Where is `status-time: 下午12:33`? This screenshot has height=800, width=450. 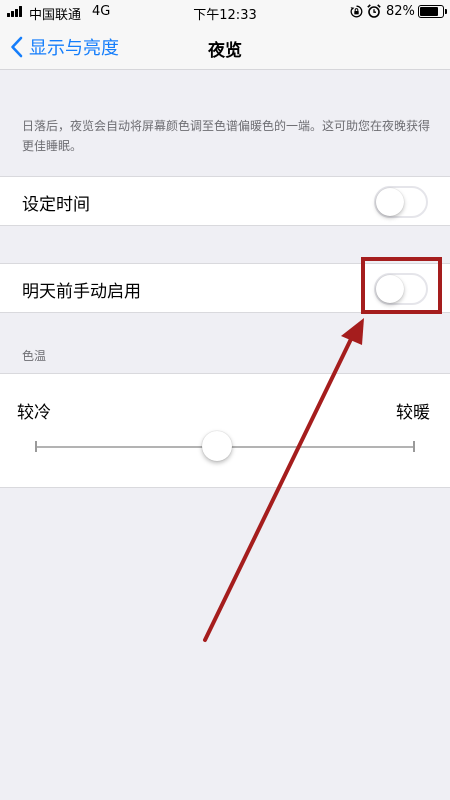
status-time: 下午12:33 is located at coordinates (225, 15).